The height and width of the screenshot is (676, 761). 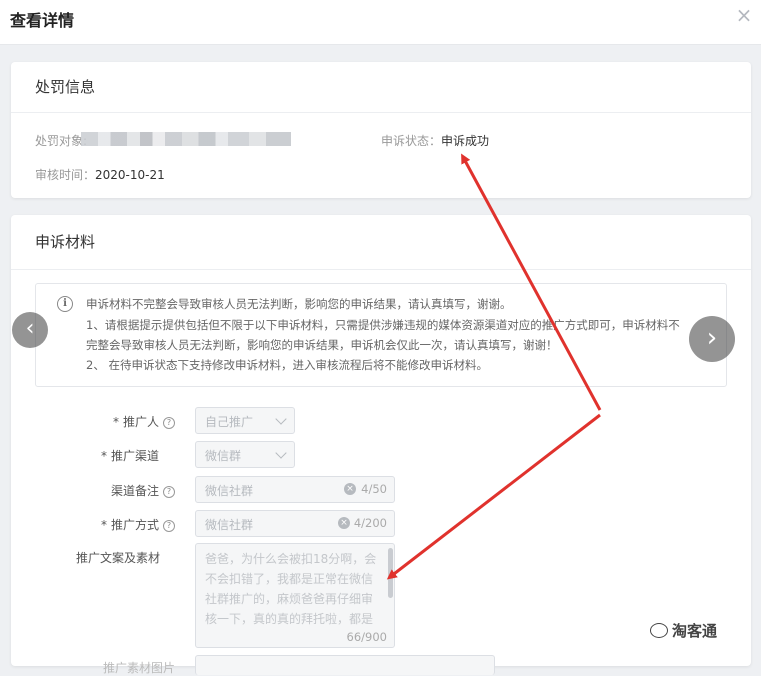 I want to click on materials-card-title: 申诉材料, so click(x=381, y=242).